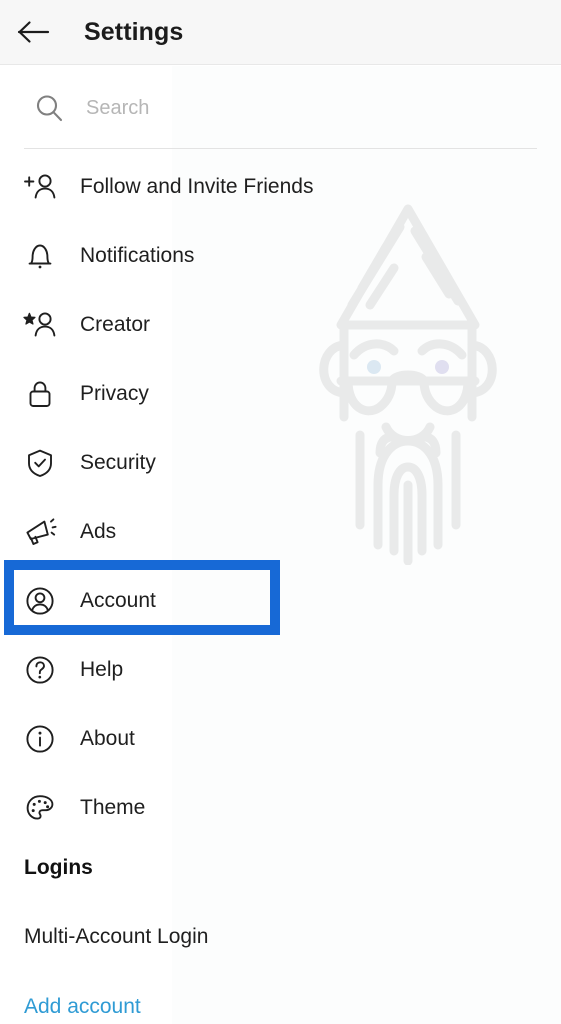 This screenshot has height=1024, width=561. What do you see at coordinates (118, 462) in the screenshot?
I see `menu-item-label: Security` at bounding box center [118, 462].